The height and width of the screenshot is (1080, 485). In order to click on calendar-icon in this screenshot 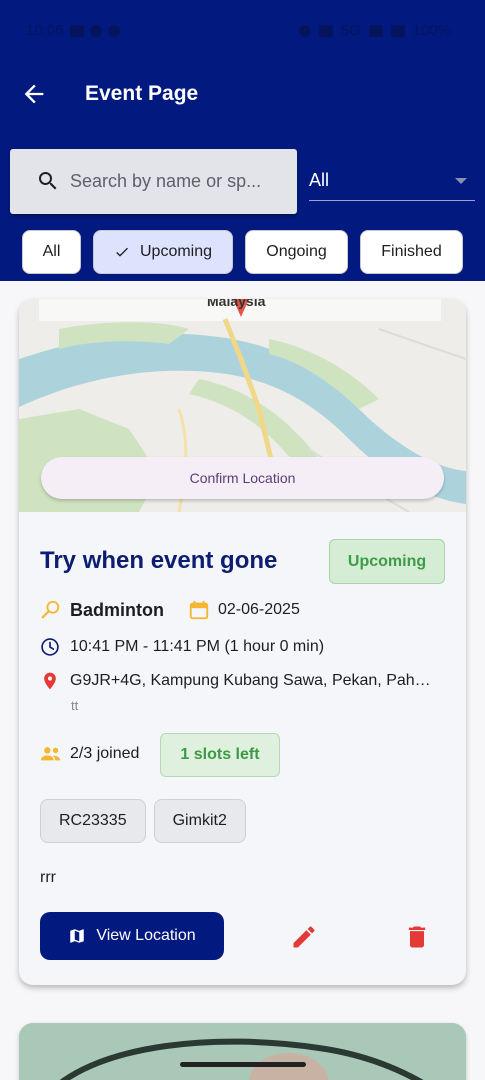, I will do `click(199, 610)`.